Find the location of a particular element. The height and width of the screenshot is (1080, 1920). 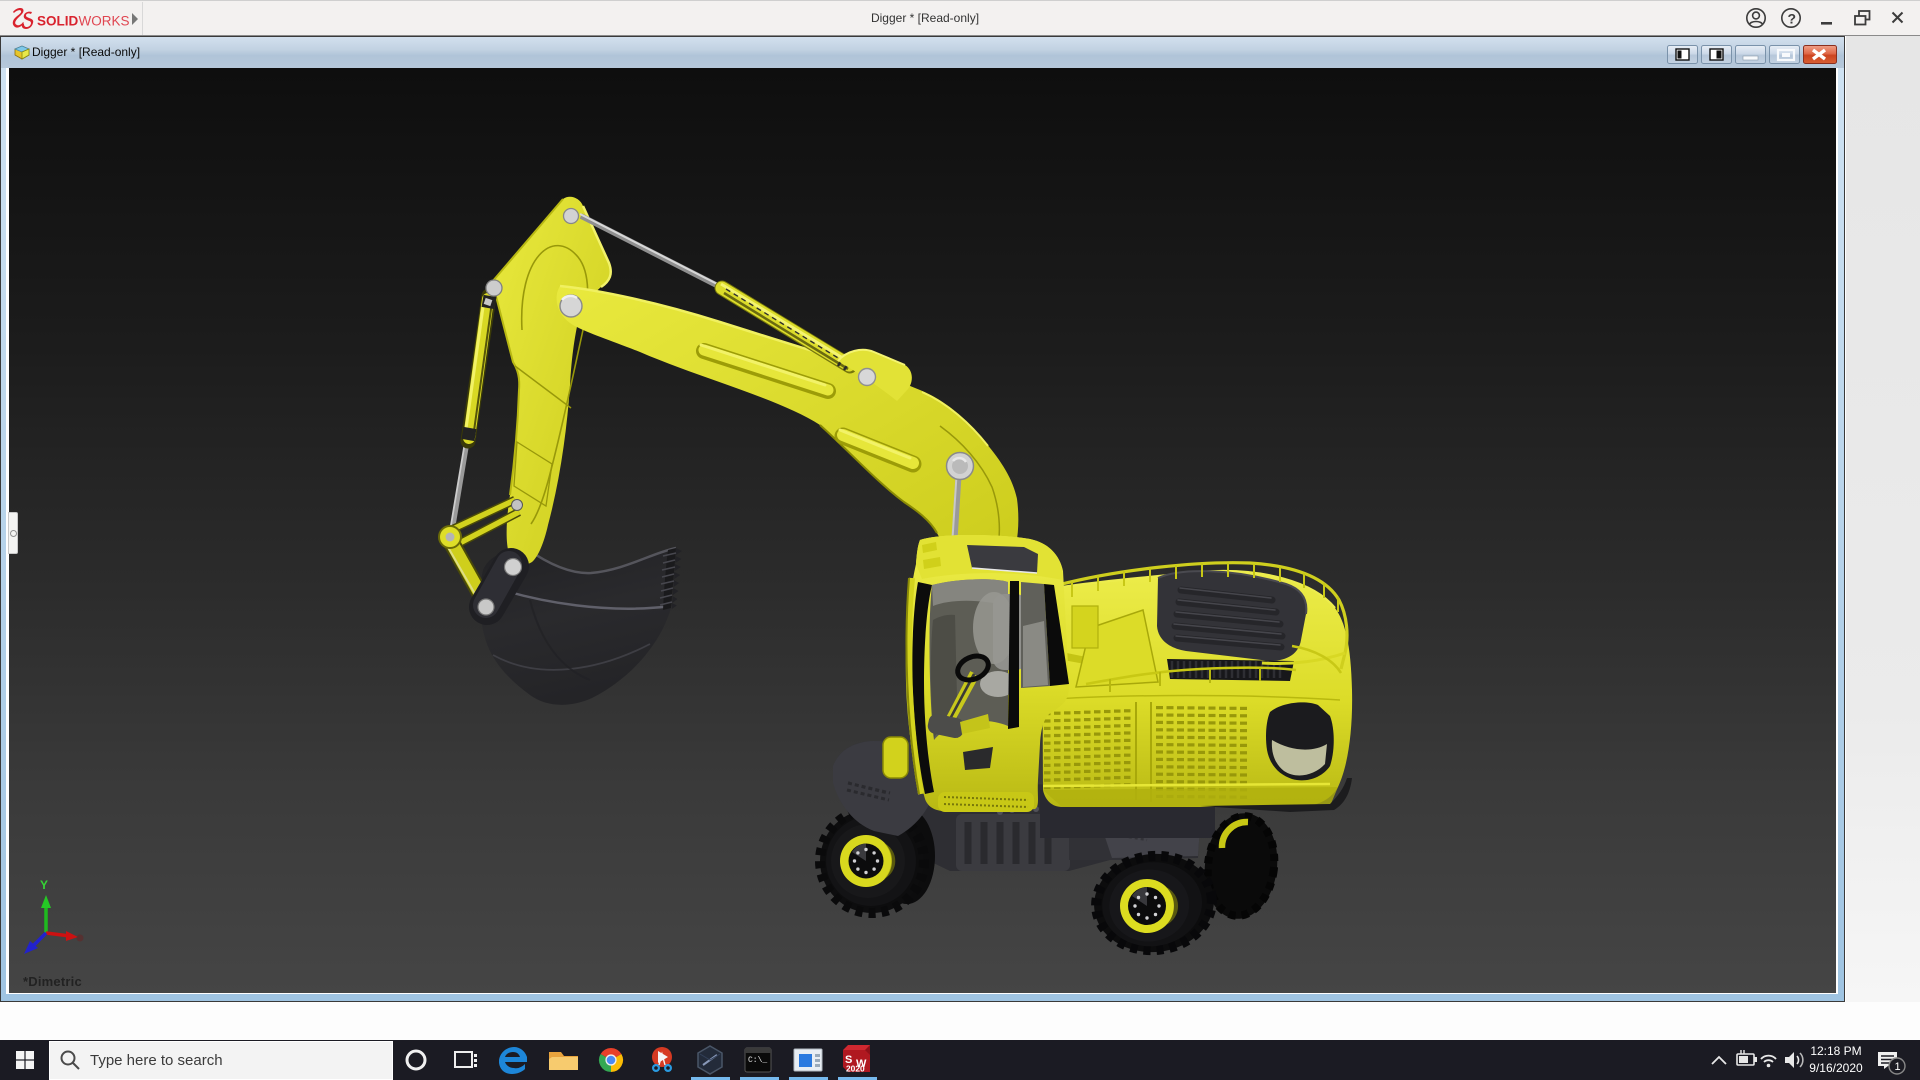

svg-text: 1 is located at coordinates (1898, 1067).